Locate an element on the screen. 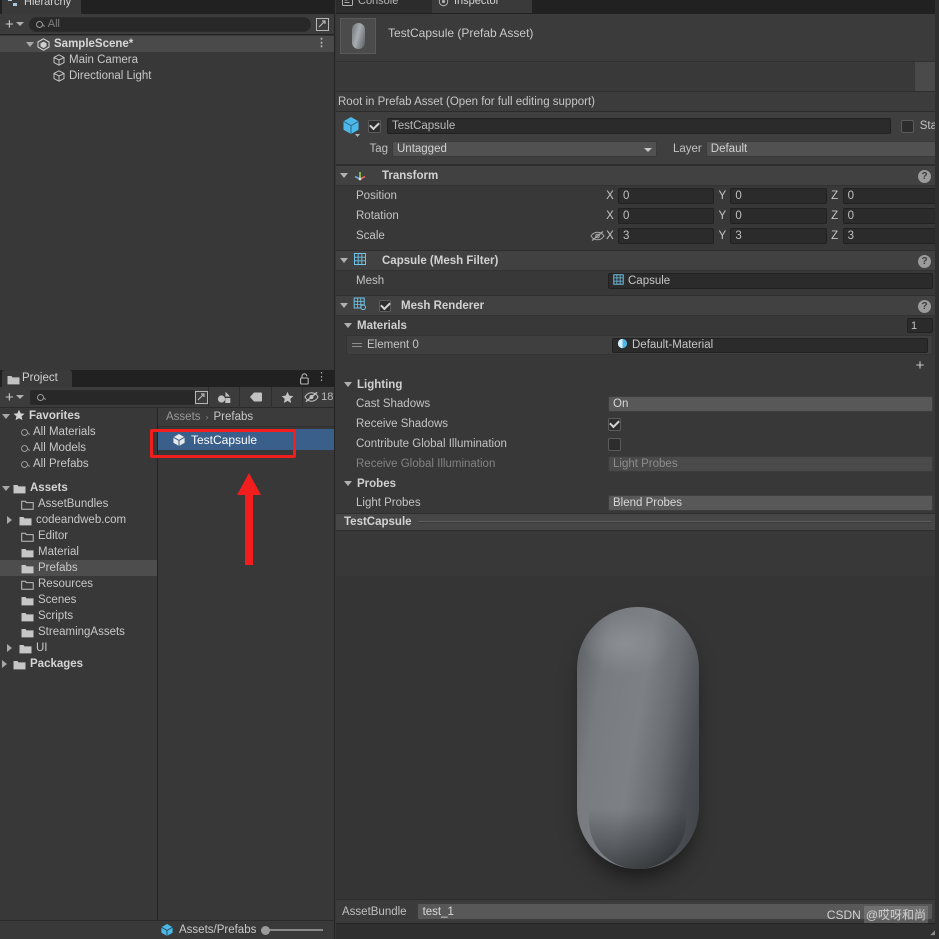  hierarchy-item-samplescene: SampleScene* ⋮ is located at coordinates (167, 44).